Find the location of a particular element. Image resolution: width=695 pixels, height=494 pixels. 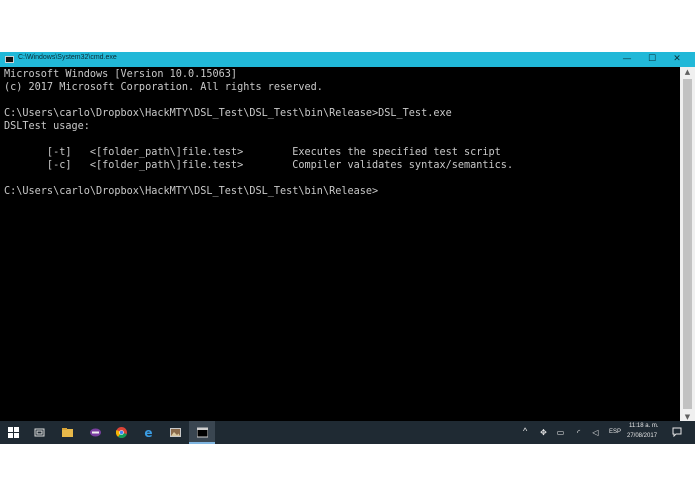

taskbar-cmd is located at coordinates (202, 432).